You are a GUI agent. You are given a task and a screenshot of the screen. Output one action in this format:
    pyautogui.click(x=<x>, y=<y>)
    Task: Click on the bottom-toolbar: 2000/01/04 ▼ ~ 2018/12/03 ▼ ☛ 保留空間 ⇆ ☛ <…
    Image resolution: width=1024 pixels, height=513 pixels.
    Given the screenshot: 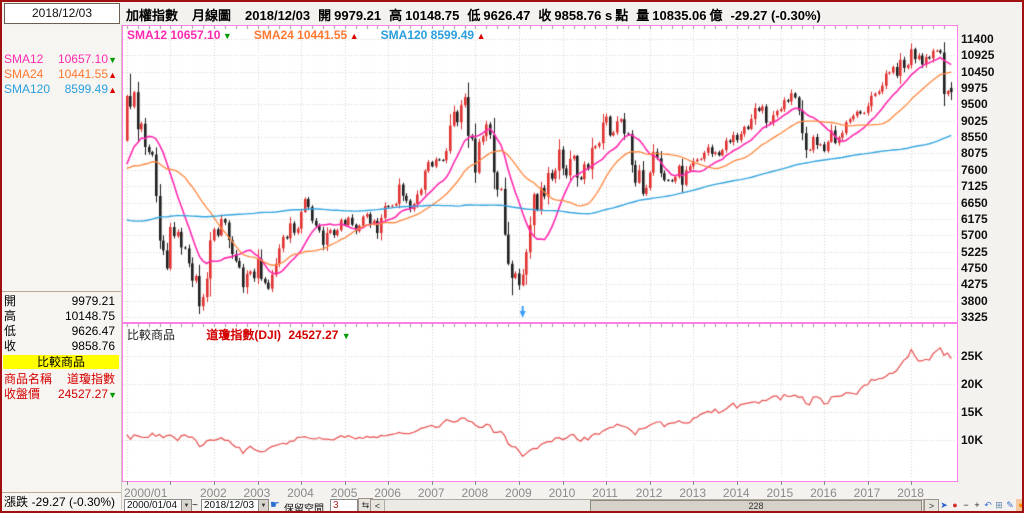 What is the action you would take?
    pyautogui.click(x=572, y=505)
    